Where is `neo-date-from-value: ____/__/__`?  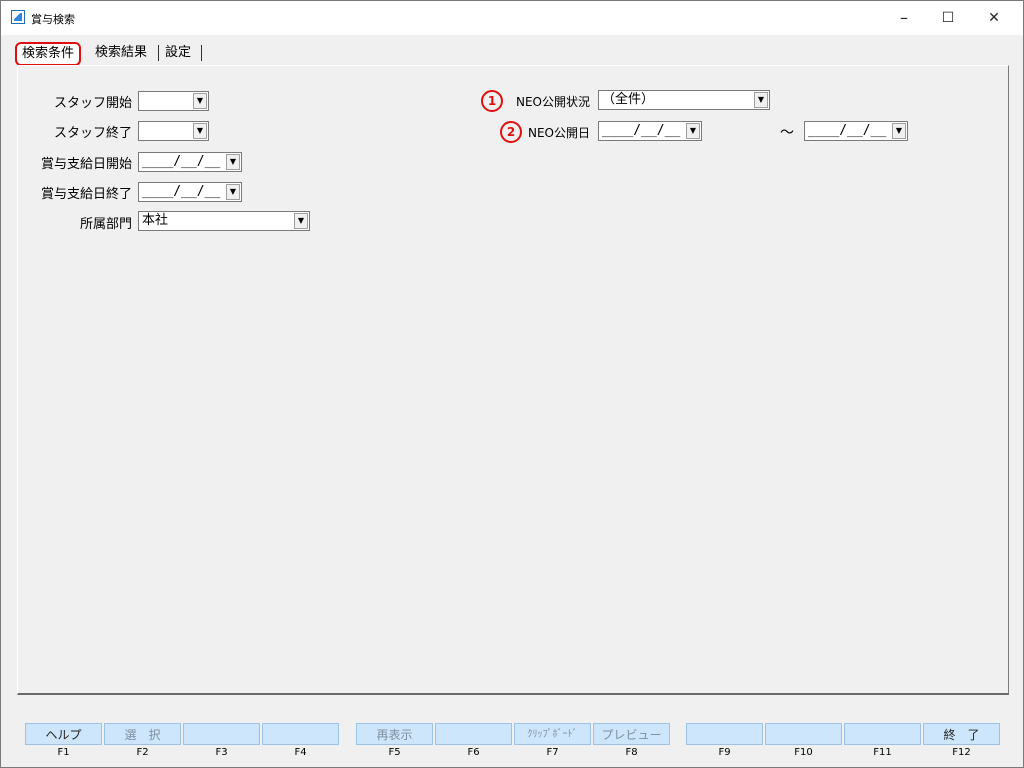 neo-date-from-value: ____/__/__ is located at coordinates (641, 131).